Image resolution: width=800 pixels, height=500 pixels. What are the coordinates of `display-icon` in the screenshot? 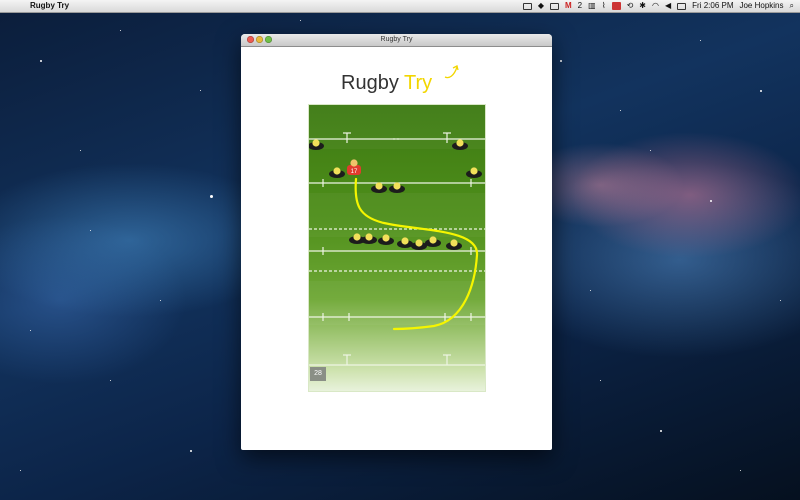 It's located at (554, 6).